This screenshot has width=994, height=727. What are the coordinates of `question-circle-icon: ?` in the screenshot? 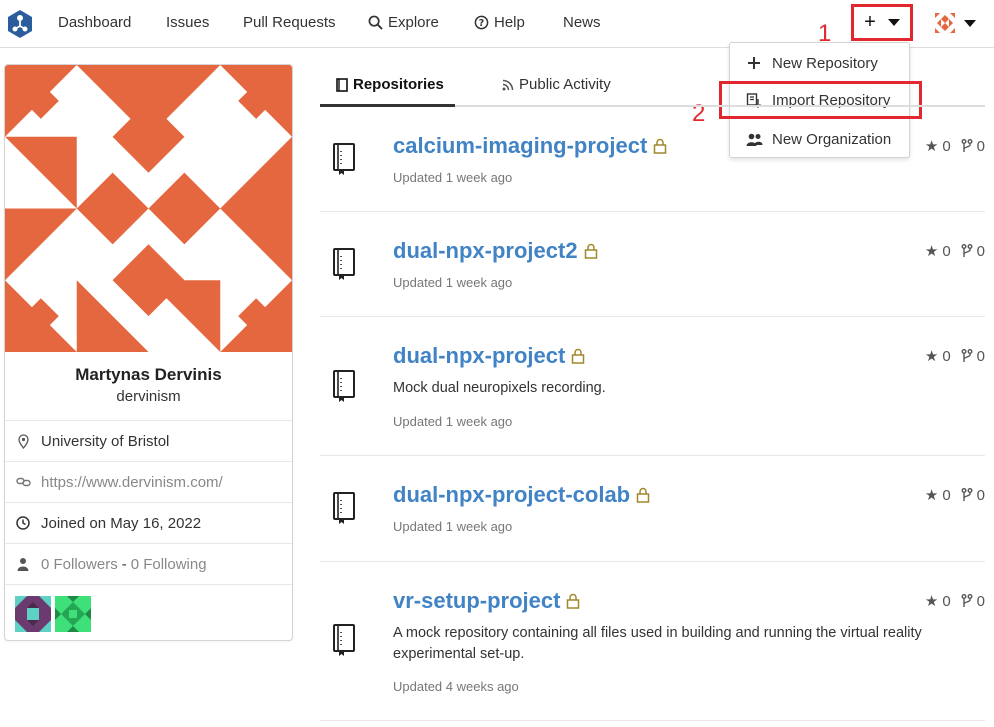 It's located at (481, 22).